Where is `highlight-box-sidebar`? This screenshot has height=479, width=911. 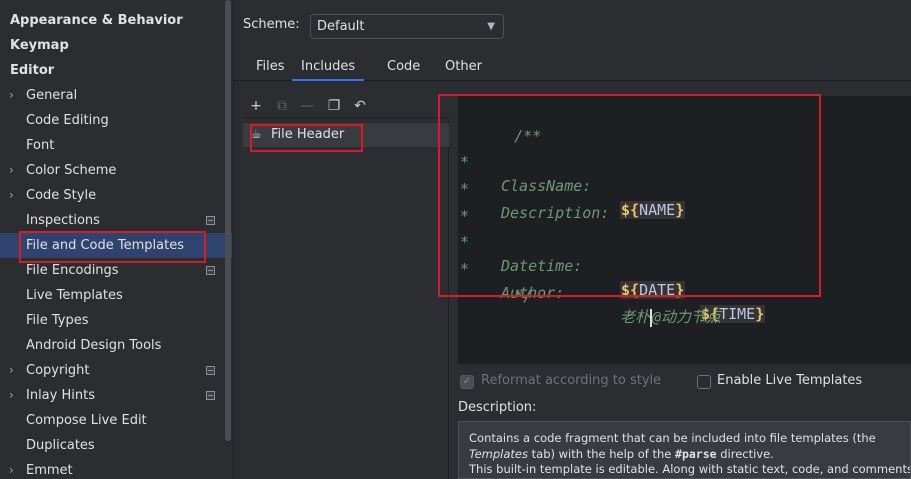 highlight-box-sidebar is located at coordinates (112, 247).